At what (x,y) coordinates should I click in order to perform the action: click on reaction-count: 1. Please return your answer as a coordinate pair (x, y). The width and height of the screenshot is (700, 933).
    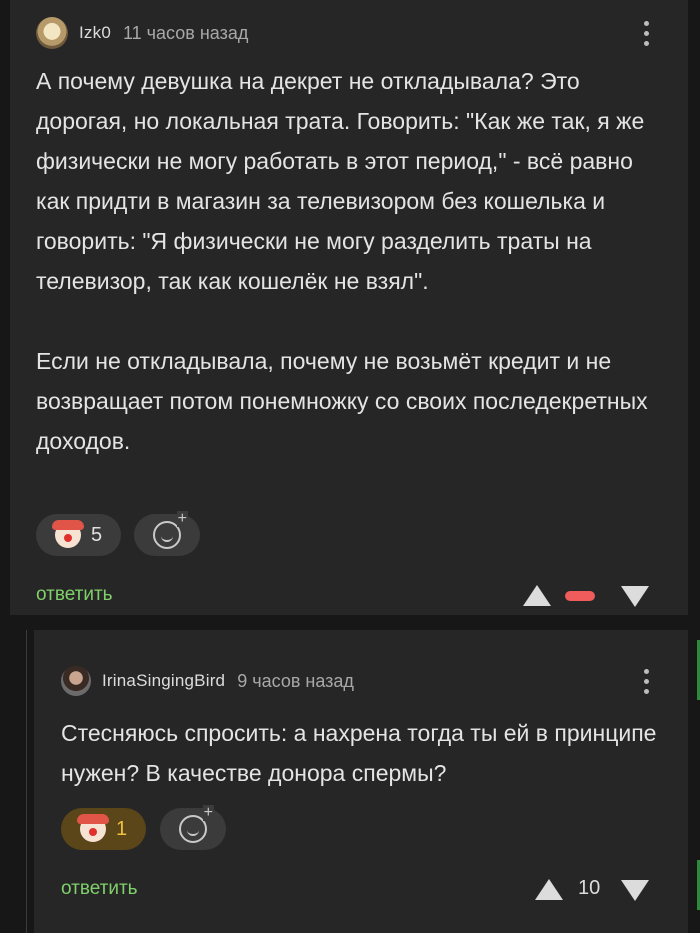
    Looking at the image, I should click on (121, 828).